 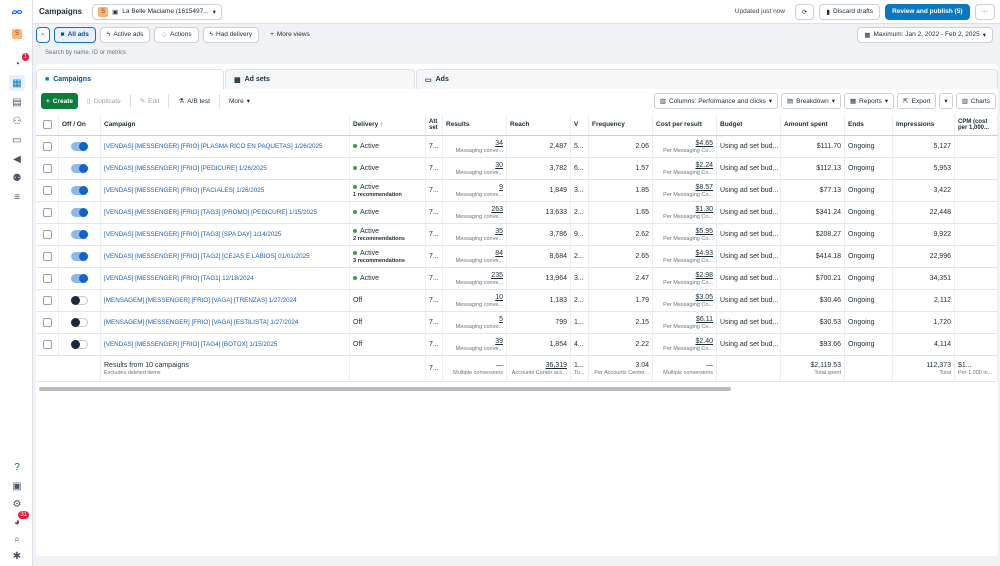 What do you see at coordinates (47, 124) in the screenshot?
I see `select-all-checkbox` at bounding box center [47, 124].